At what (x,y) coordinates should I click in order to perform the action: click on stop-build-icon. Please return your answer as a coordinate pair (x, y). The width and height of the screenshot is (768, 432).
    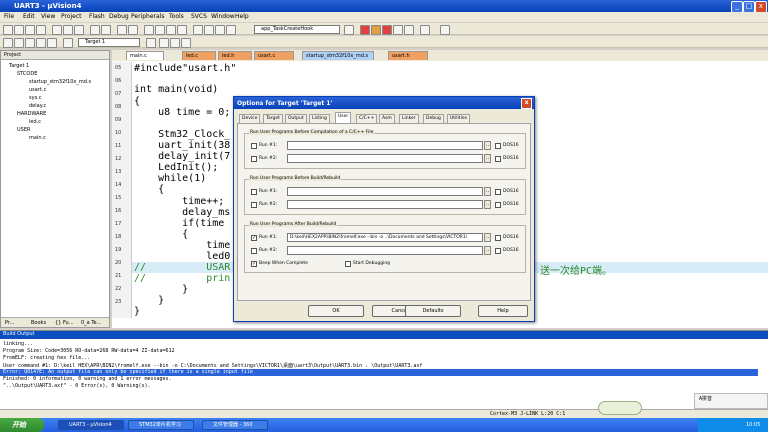
    Looking at the image, I should click on (52, 43).